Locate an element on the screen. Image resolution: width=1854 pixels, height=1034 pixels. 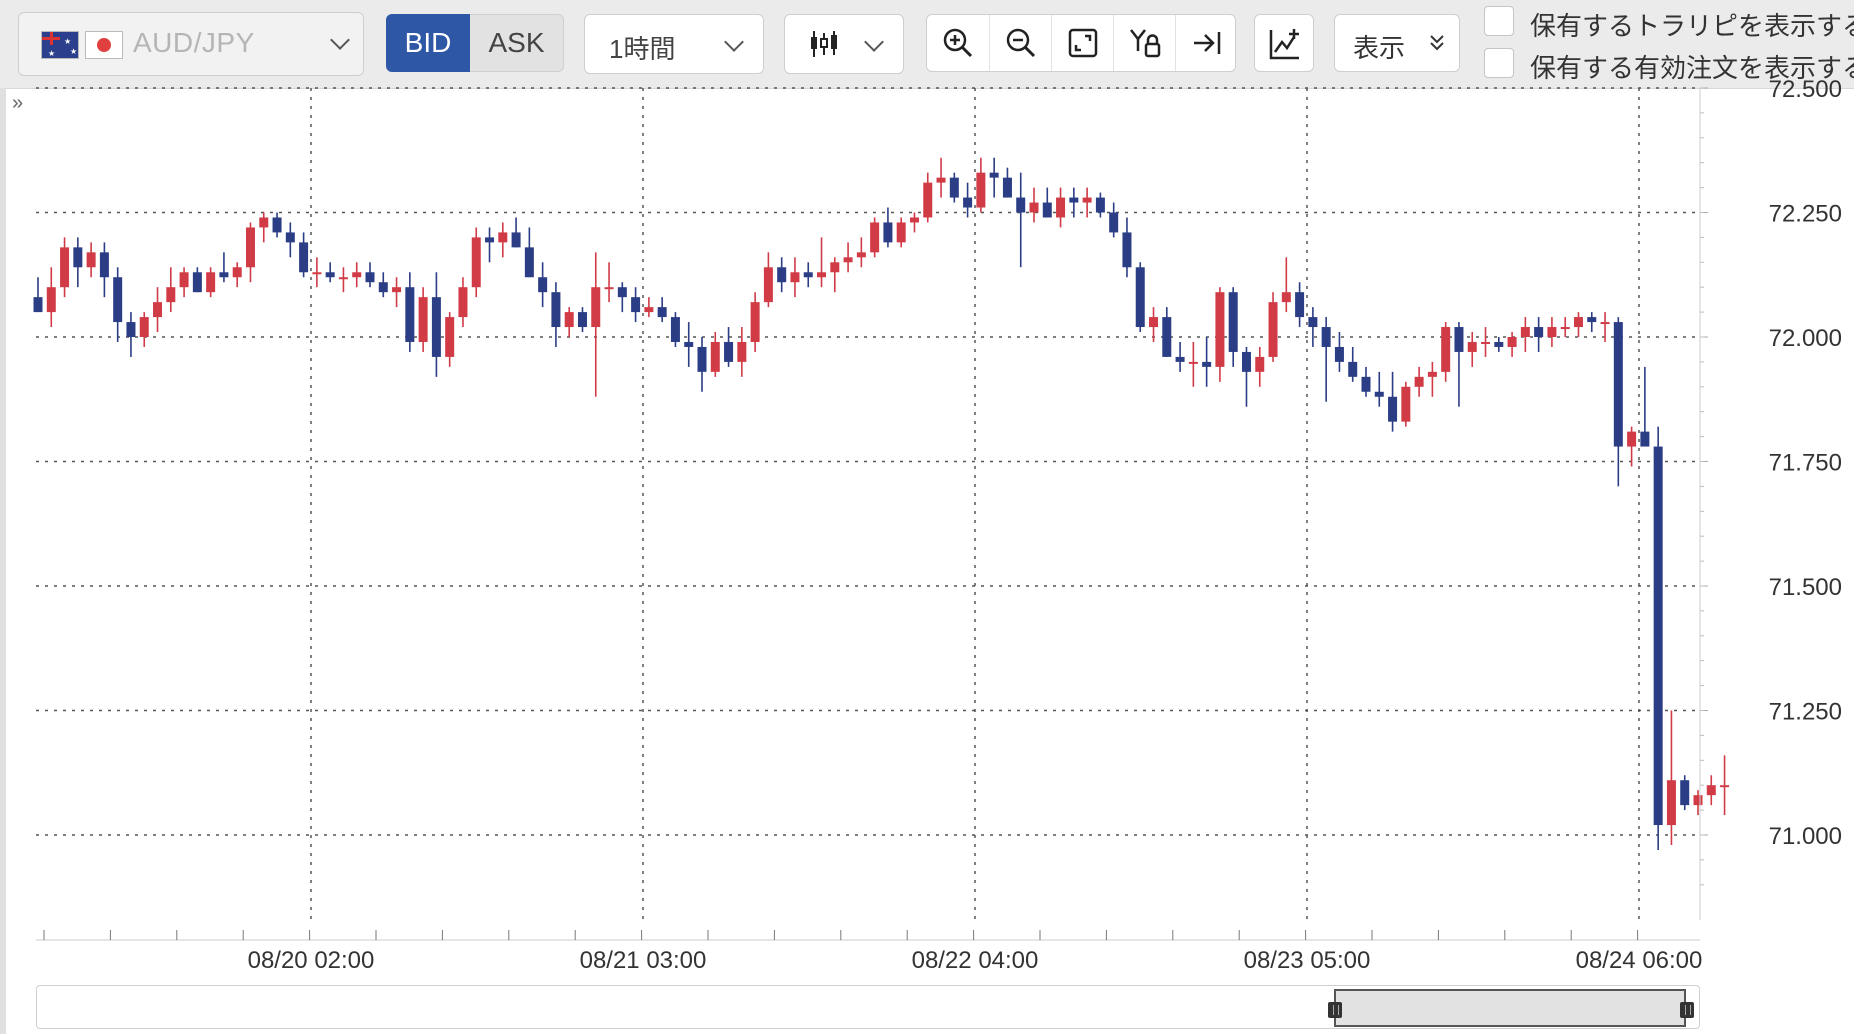
range-handle-right is located at coordinates (1687, 1010).